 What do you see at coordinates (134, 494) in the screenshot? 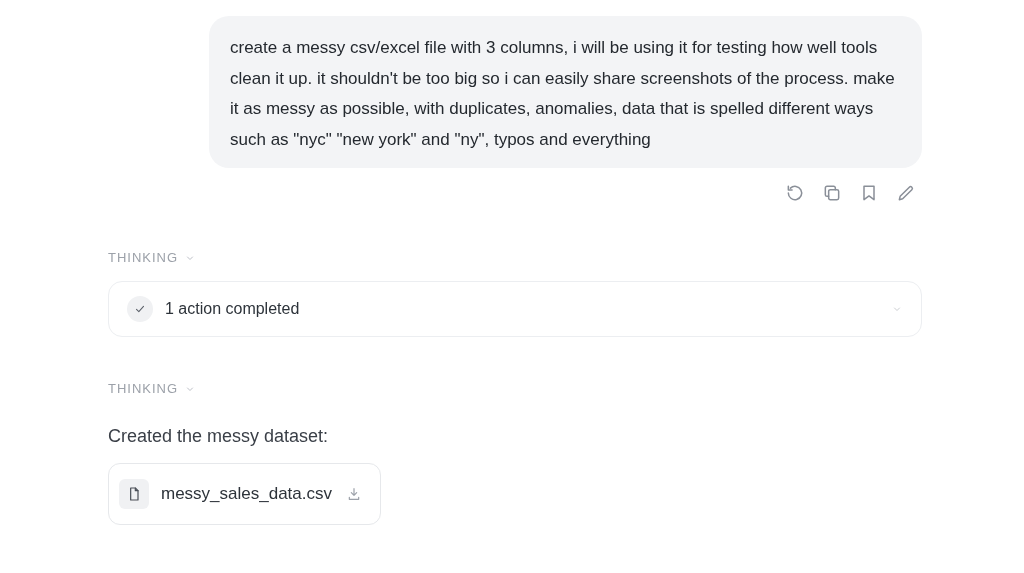
I see `file-icon` at bounding box center [134, 494].